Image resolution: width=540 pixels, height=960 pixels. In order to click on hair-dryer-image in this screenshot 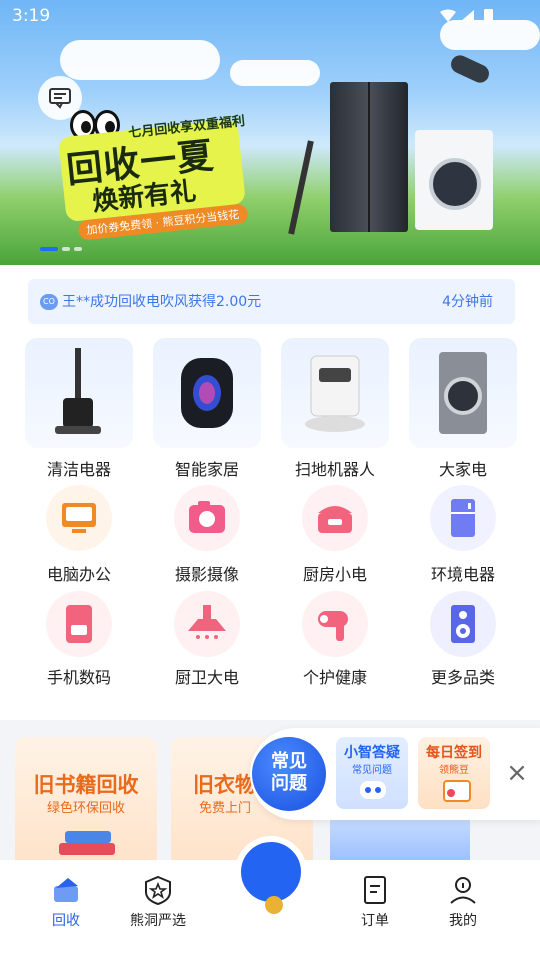, I will do `click(470, 69)`.